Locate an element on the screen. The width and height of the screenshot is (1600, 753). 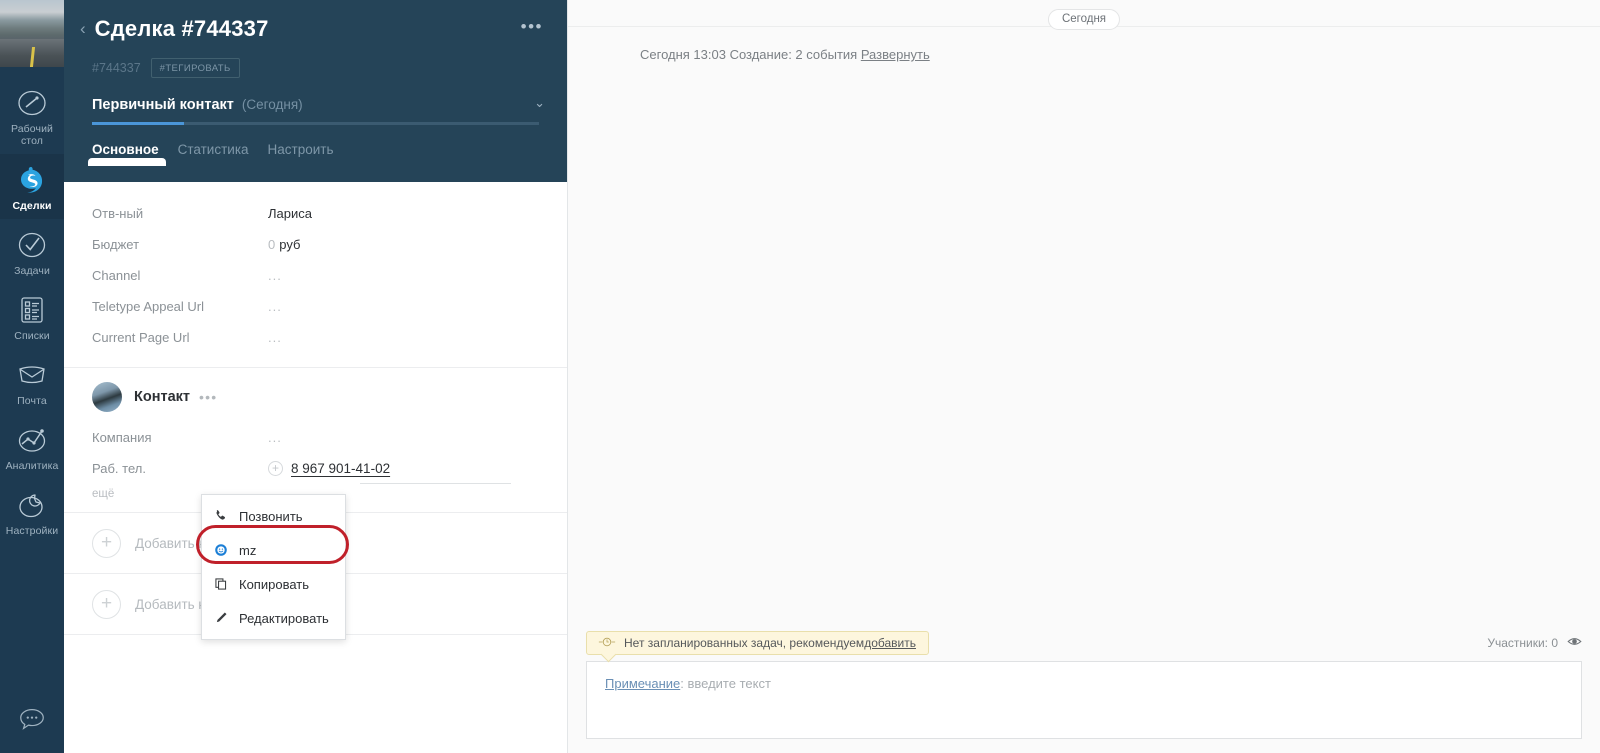
budget-currency: руб is located at coordinates (290, 244).